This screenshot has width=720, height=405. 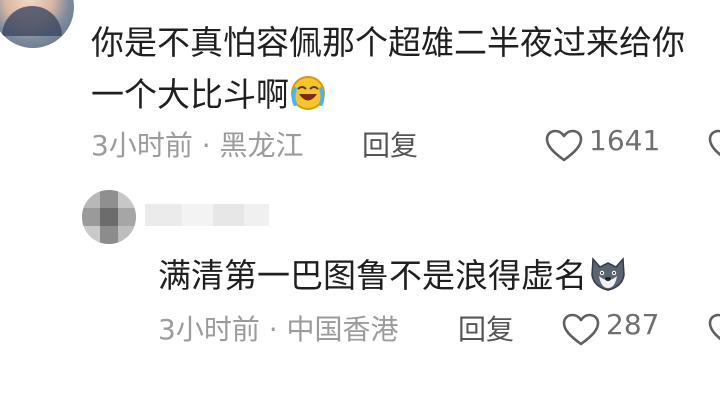 What do you see at coordinates (564, 146) in the screenshot?
I see `comment-like-heart-icon` at bounding box center [564, 146].